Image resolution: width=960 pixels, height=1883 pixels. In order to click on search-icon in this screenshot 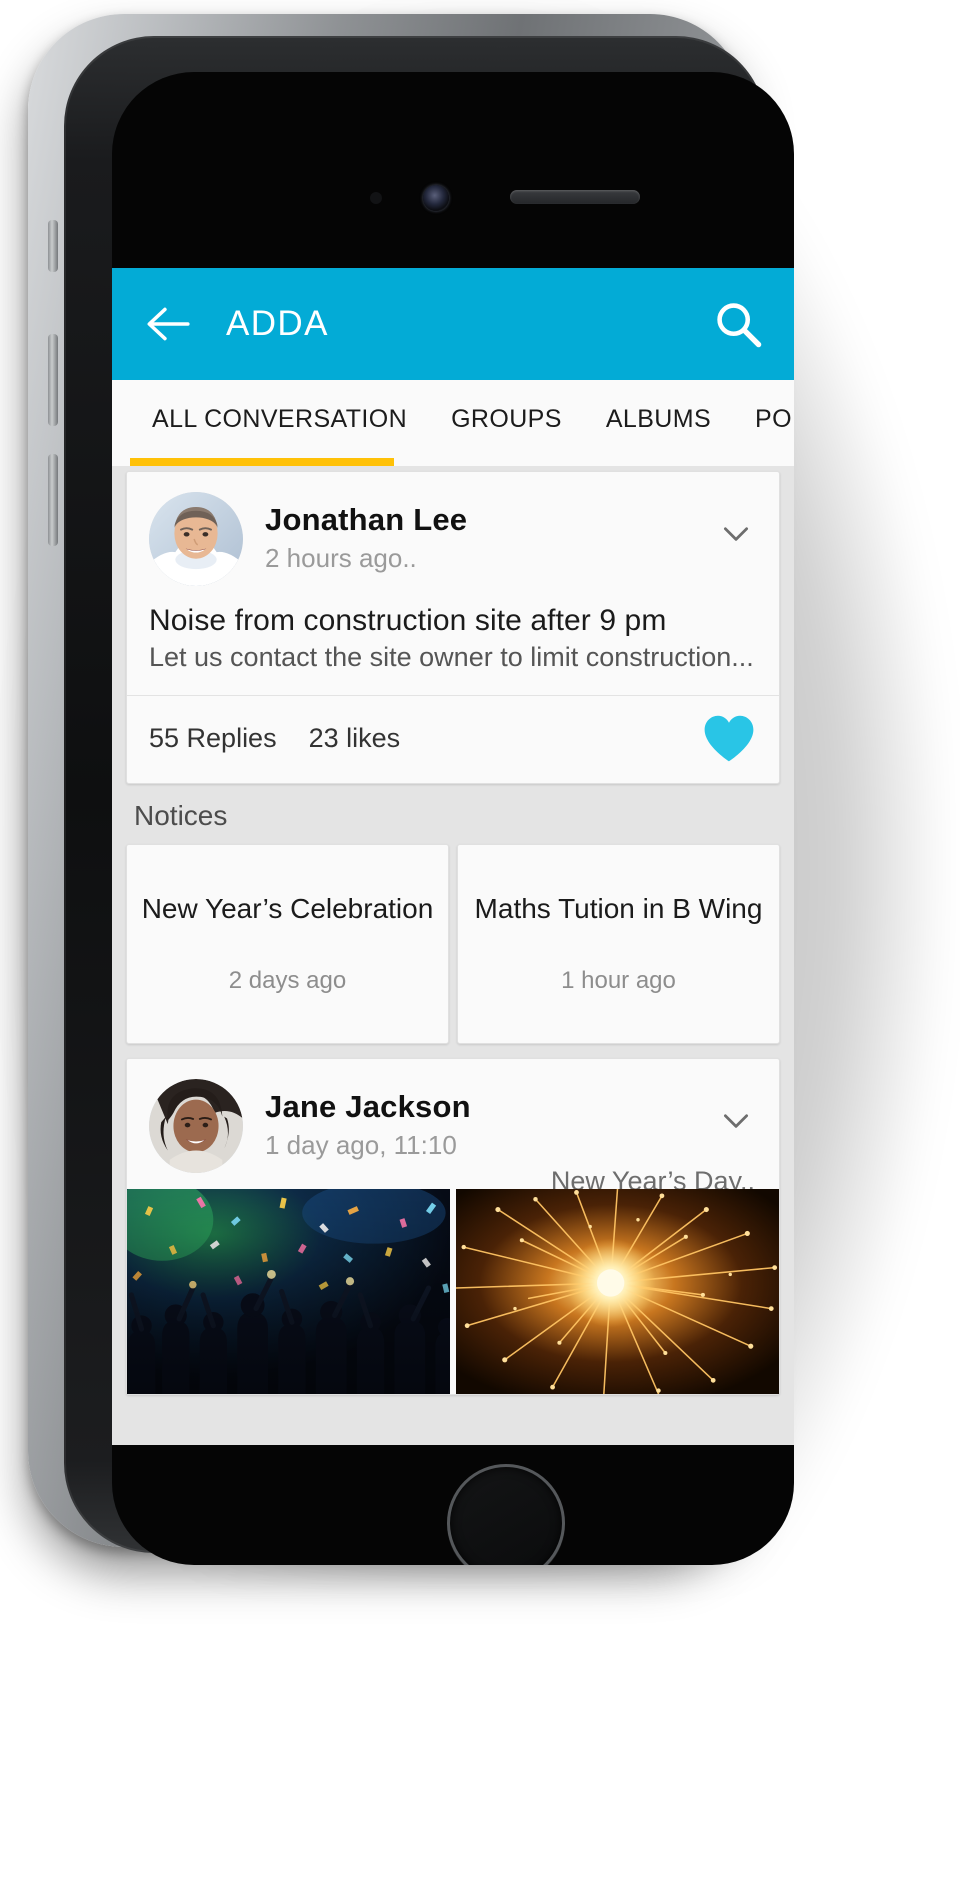, I will do `click(739, 325)`.